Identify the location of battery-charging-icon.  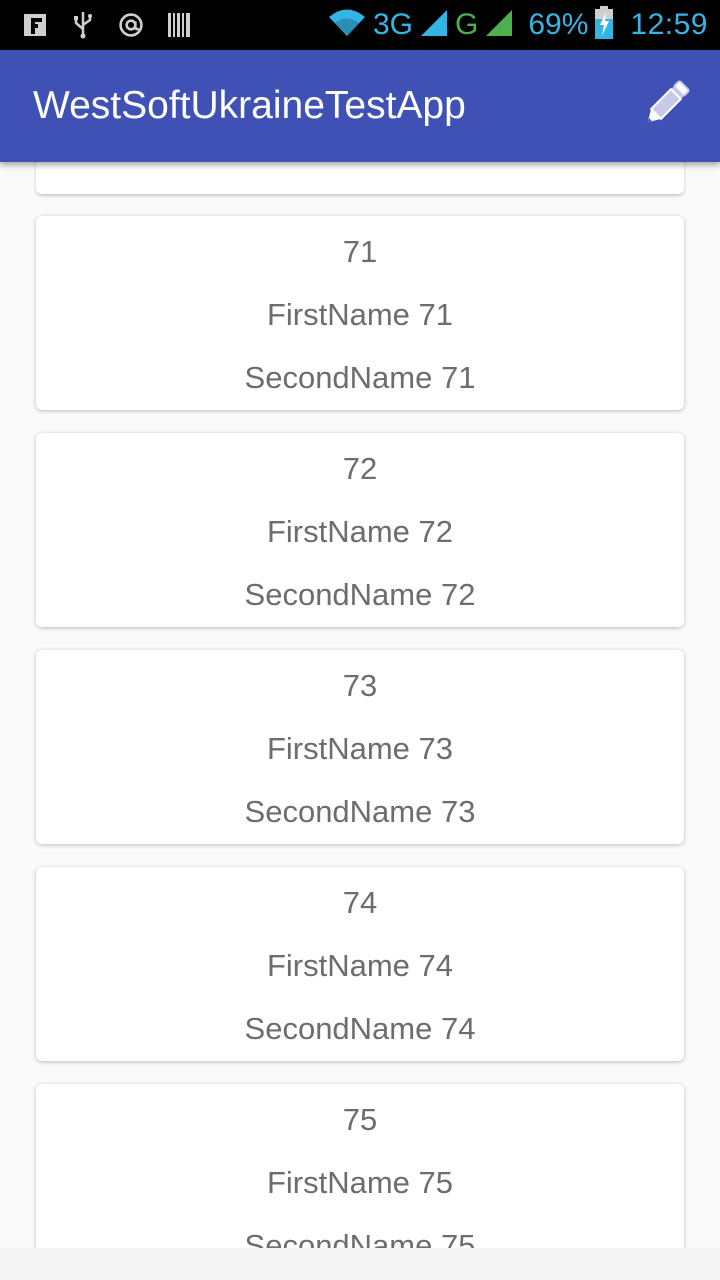
(604, 25).